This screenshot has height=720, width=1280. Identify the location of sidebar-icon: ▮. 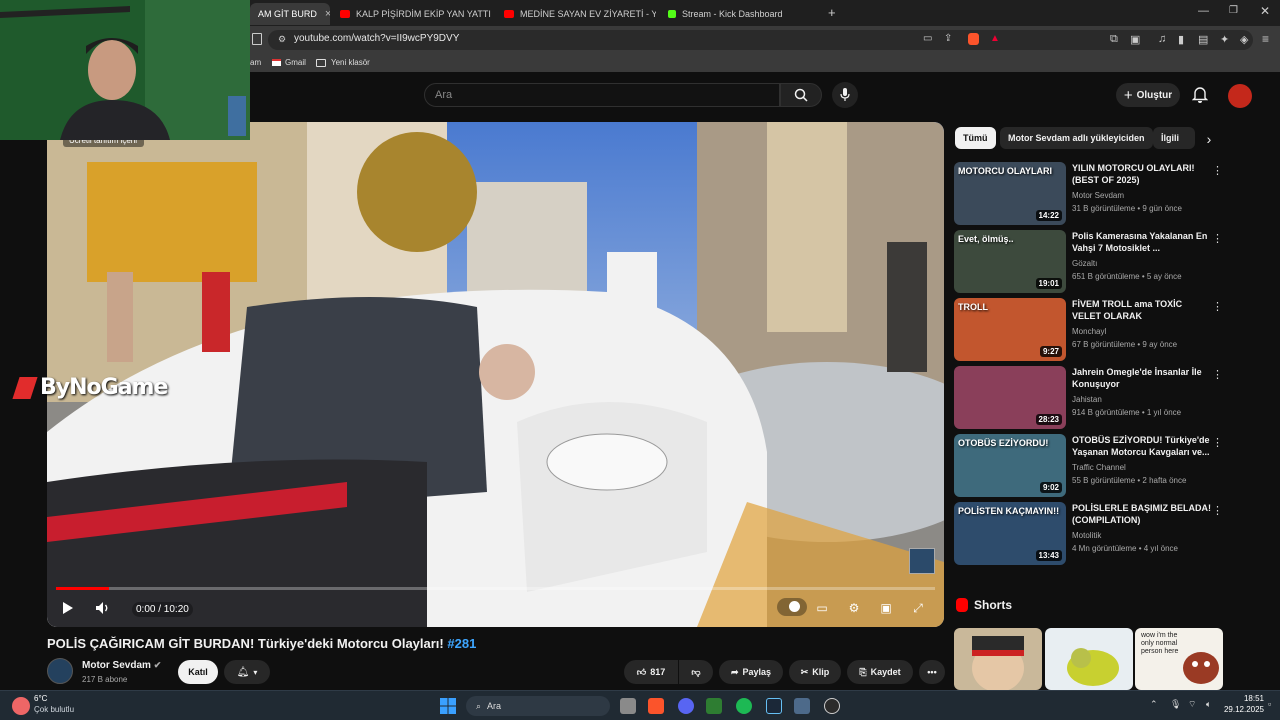
(1181, 39).